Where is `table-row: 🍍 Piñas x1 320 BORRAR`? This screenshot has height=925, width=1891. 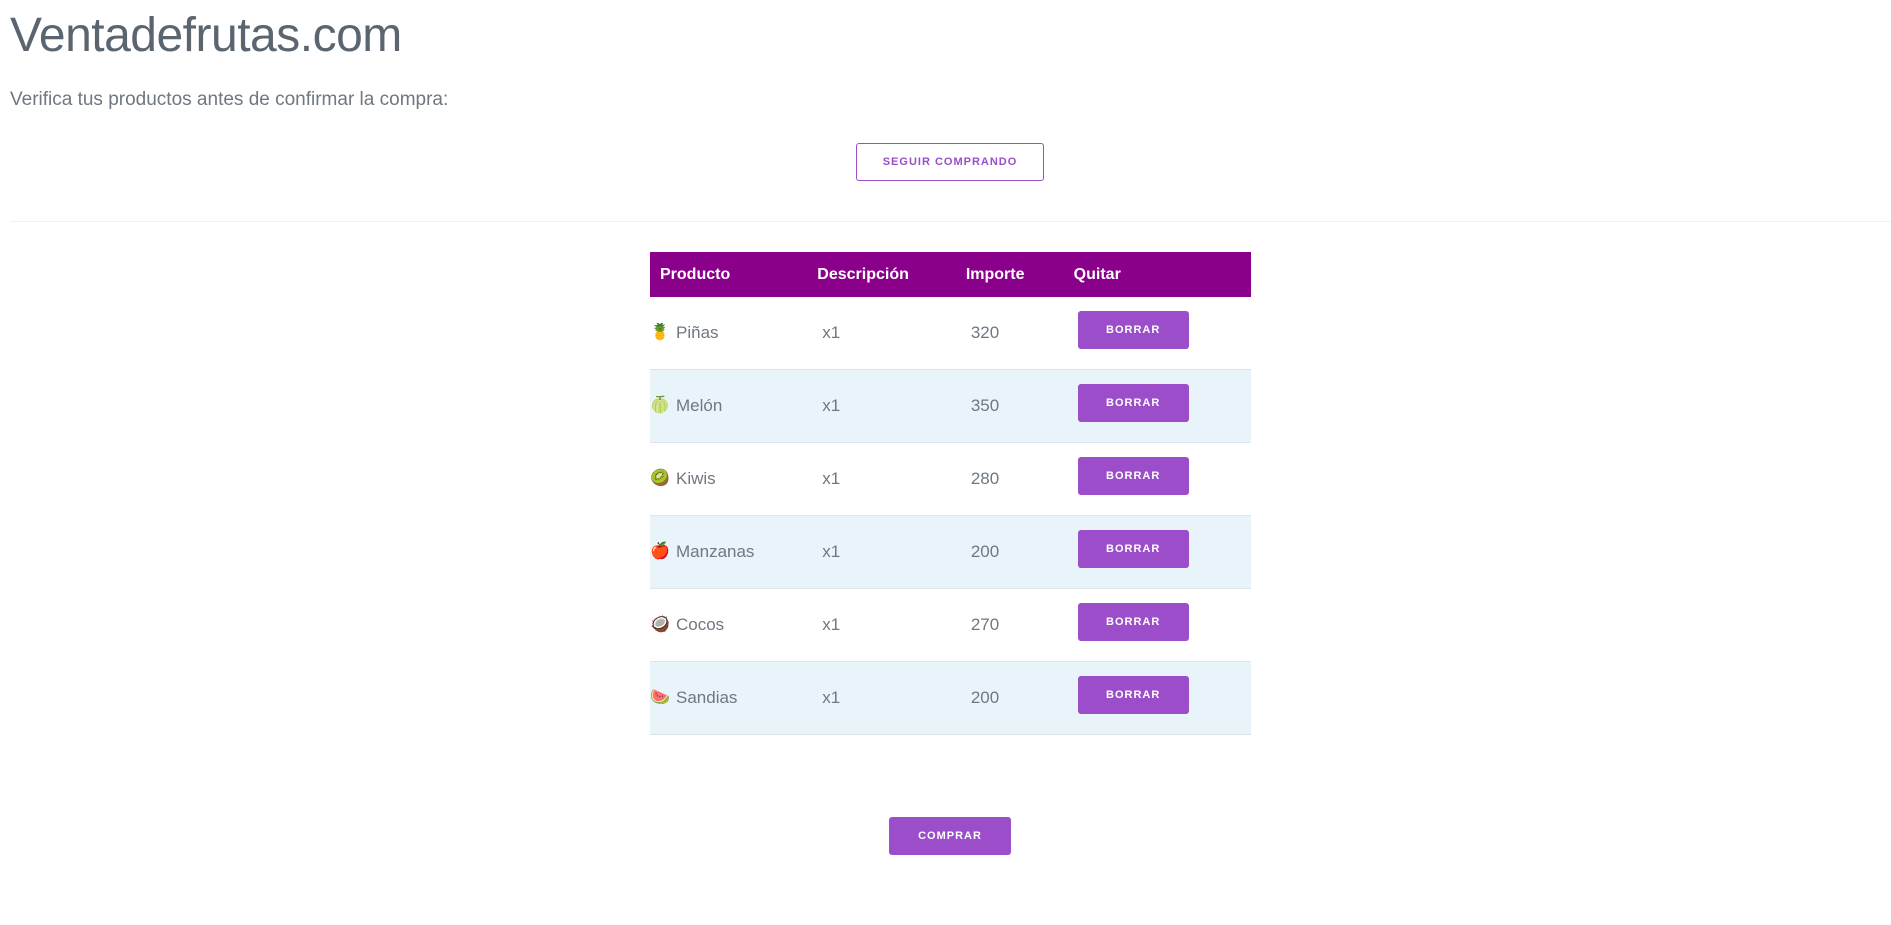 table-row: 🍍 Piñas x1 320 BORRAR is located at coordinates (950, 333).